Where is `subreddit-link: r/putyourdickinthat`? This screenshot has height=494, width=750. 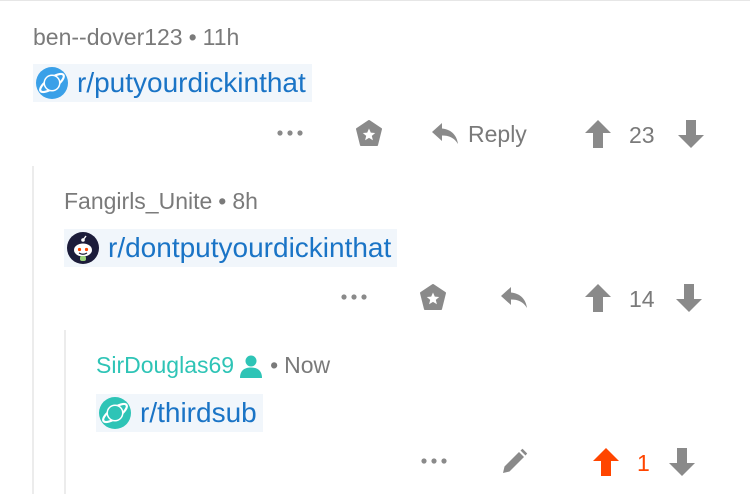 subreddit-link: r/putyourdickinthat is located at coordinates (172, 83).